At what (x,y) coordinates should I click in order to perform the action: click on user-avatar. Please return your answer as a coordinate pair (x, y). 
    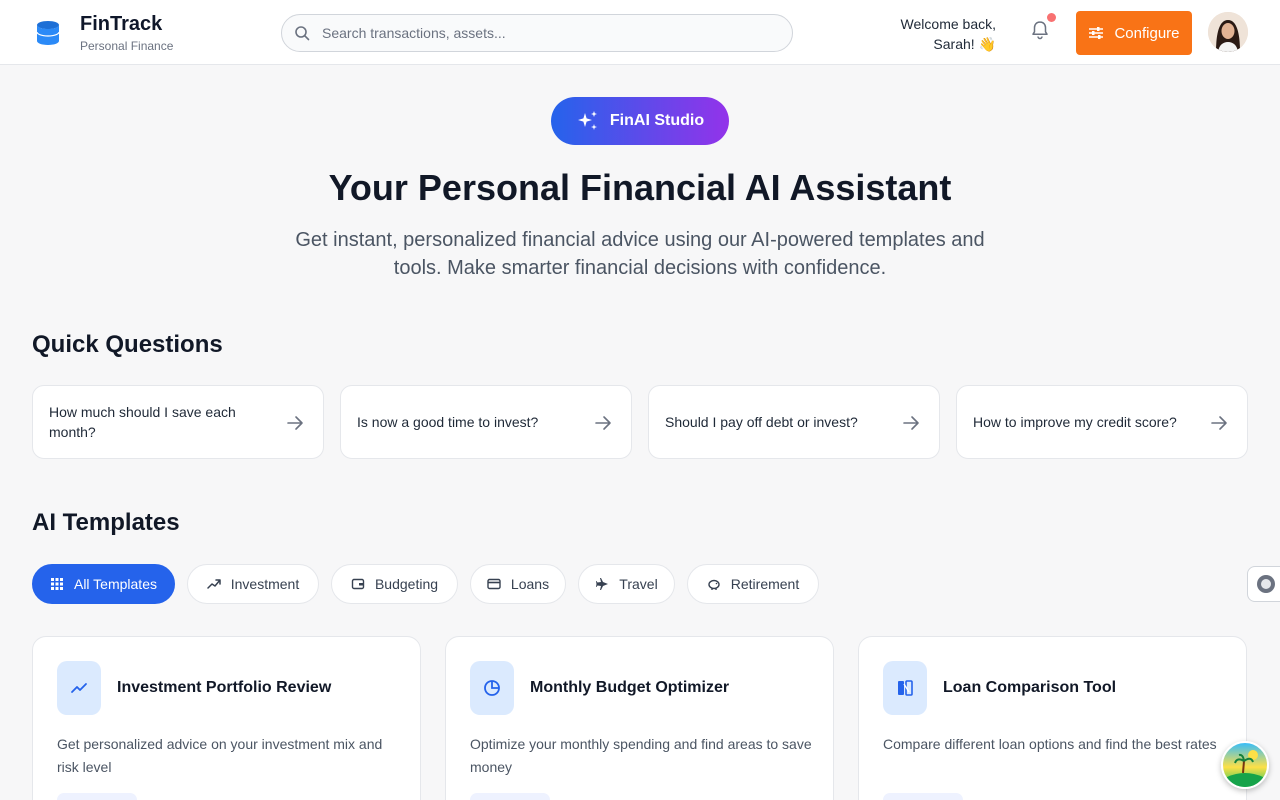
    Looking at the image, I should click on (1228, 32).